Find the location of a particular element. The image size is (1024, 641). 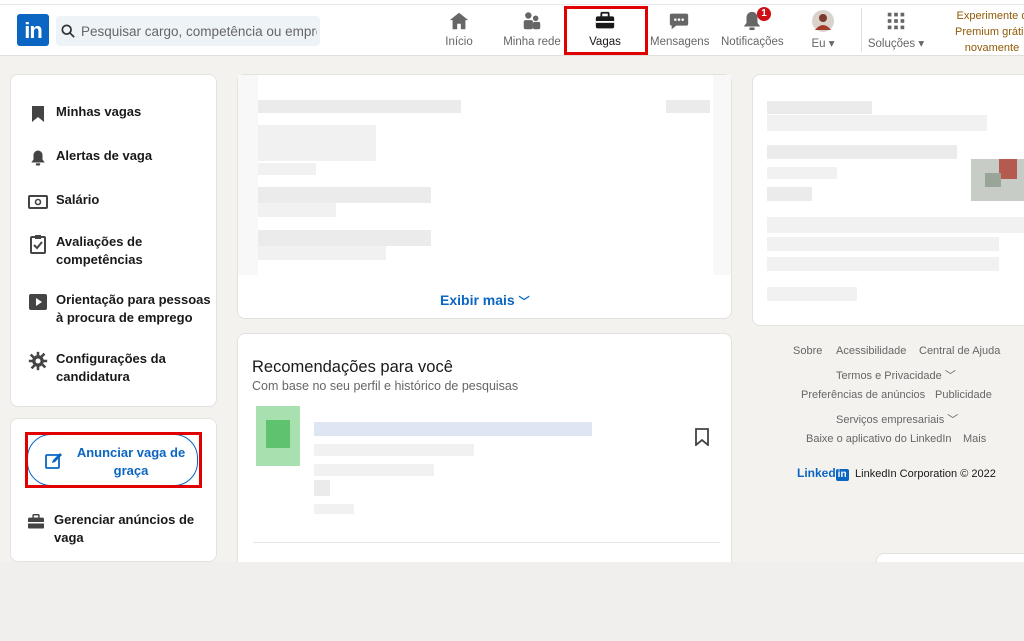

footer-link-accessibility: Acessibilidade is located at coordinates (871, 351).